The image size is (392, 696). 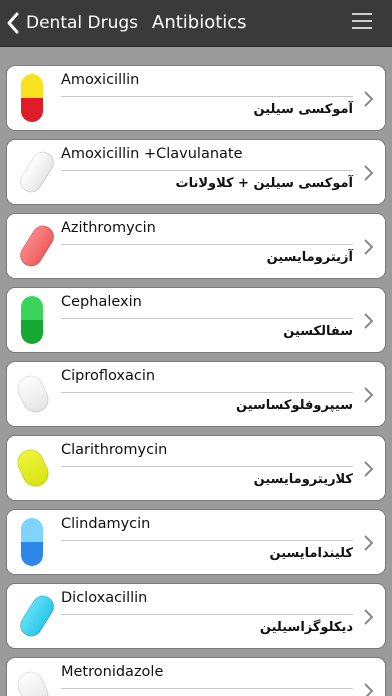 What do you see at coordinates (196, 320) in the screenshot?
I see `drug-row-cephalexin: Cephalexin سفالکسین` at bounding box center [196, 320].